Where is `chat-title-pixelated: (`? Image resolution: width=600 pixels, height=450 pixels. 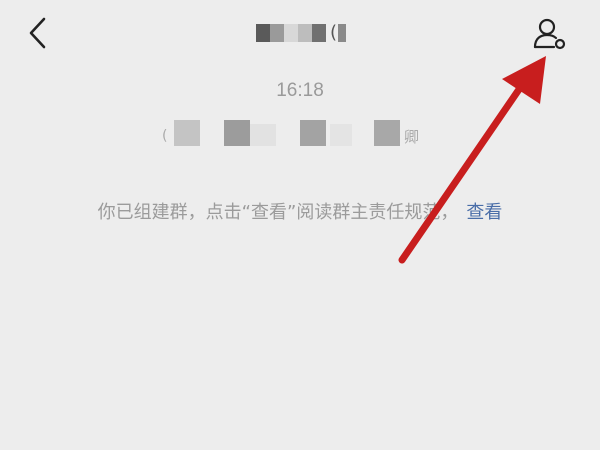
chat-title-pixelated: ( is located at coordinates (302, 33).